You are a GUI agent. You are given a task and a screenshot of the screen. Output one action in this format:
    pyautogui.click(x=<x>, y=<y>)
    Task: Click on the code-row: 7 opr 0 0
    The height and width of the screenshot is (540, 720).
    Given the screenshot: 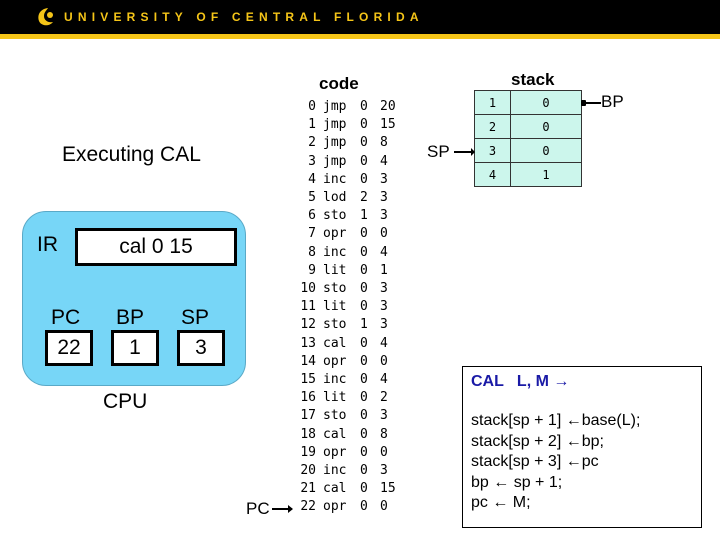 What is the action you would take?
    pyautogui.click(x=348, y=234)
    